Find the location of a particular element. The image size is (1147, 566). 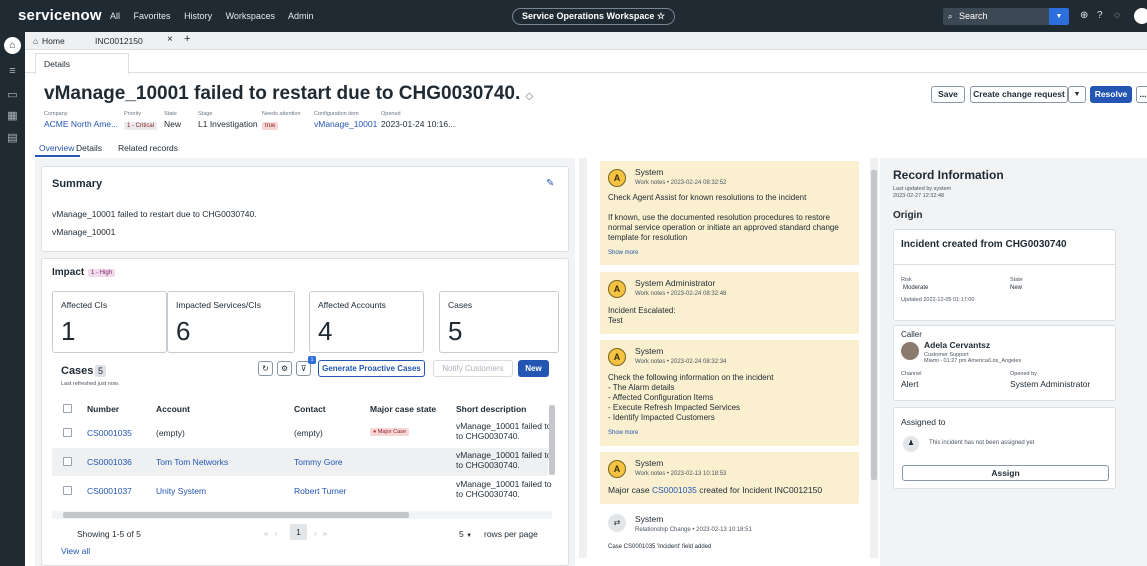

field-state: State New is located at coordinates (172, 120).